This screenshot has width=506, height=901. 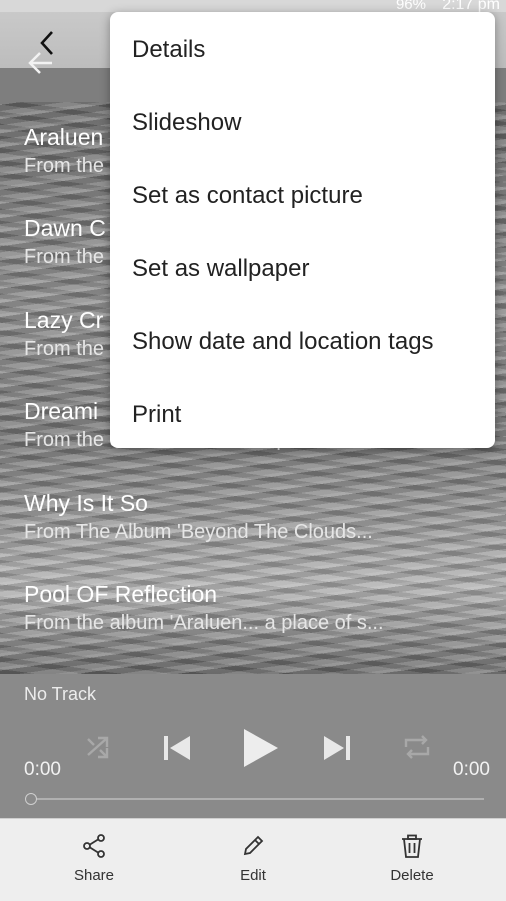 What do you see at coordinates (471, 769) in the screenshot?
I see `total-time: 0:00` at bounding box center [471, 769].